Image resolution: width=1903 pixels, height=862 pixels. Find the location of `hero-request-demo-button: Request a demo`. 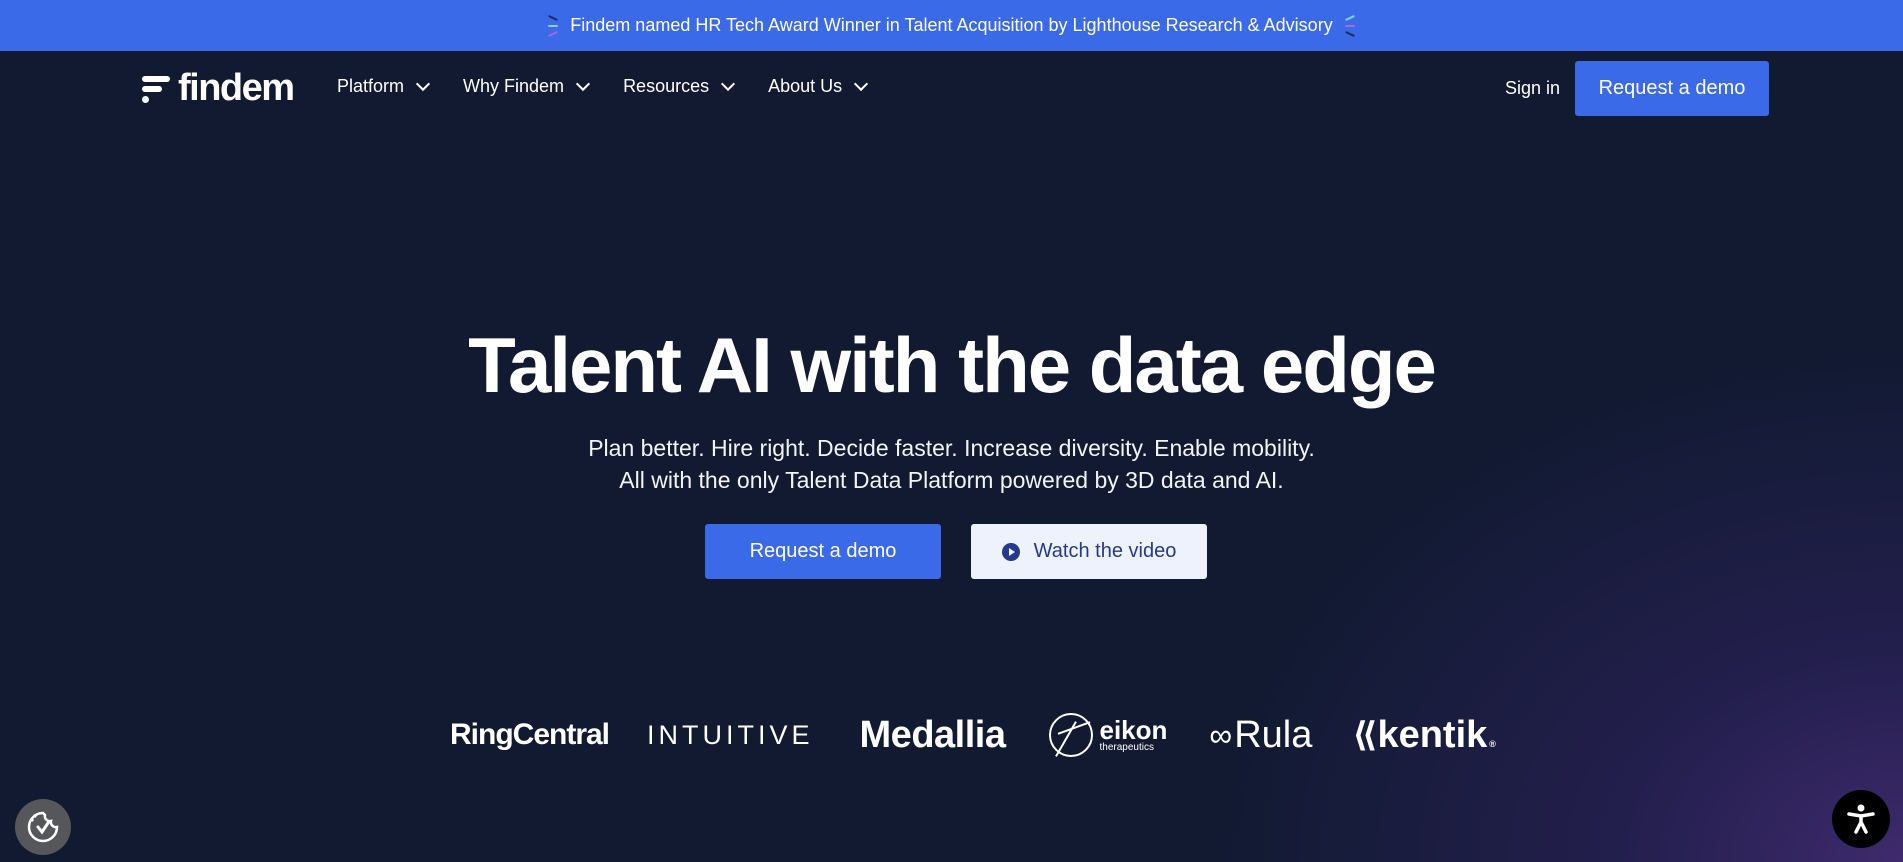

hero-request-demo-button: Request a demo is located at coordinates (823, 551).